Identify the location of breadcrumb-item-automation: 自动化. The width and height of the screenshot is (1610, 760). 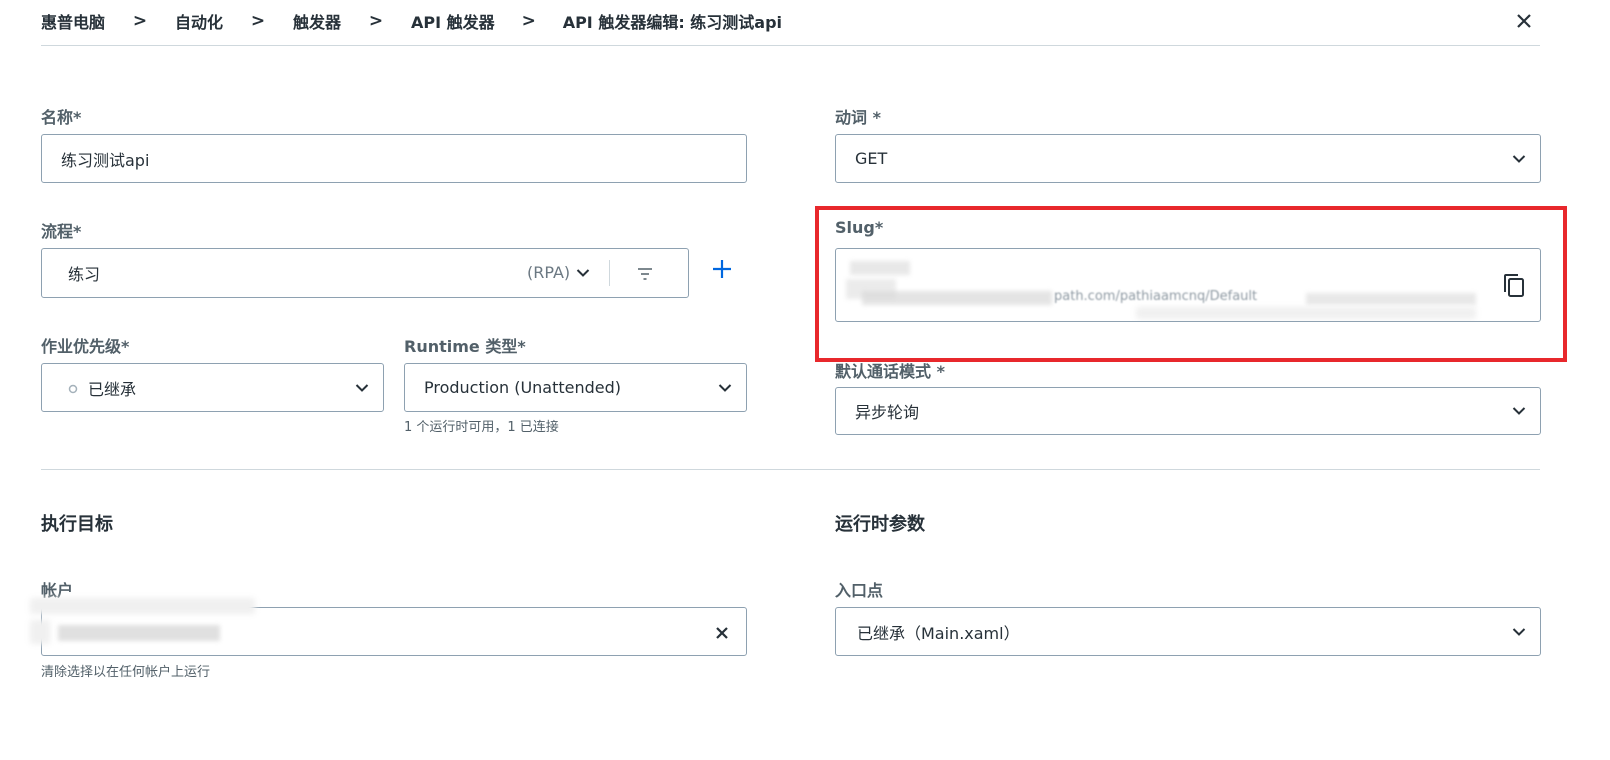
(199, 21).